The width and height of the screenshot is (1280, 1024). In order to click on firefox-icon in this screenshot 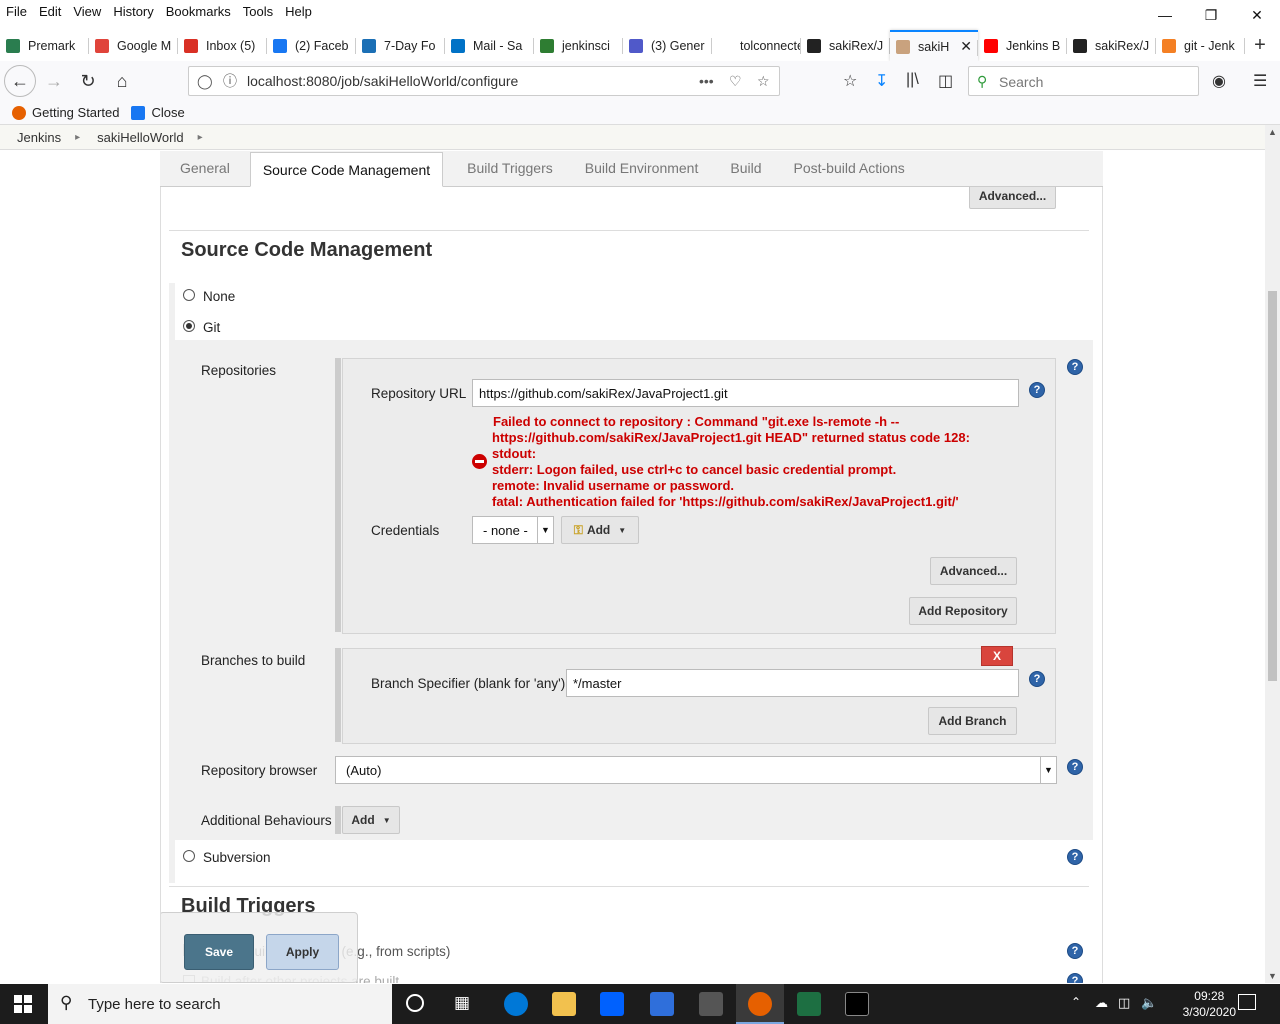, I will do `click(760, 1004)`.